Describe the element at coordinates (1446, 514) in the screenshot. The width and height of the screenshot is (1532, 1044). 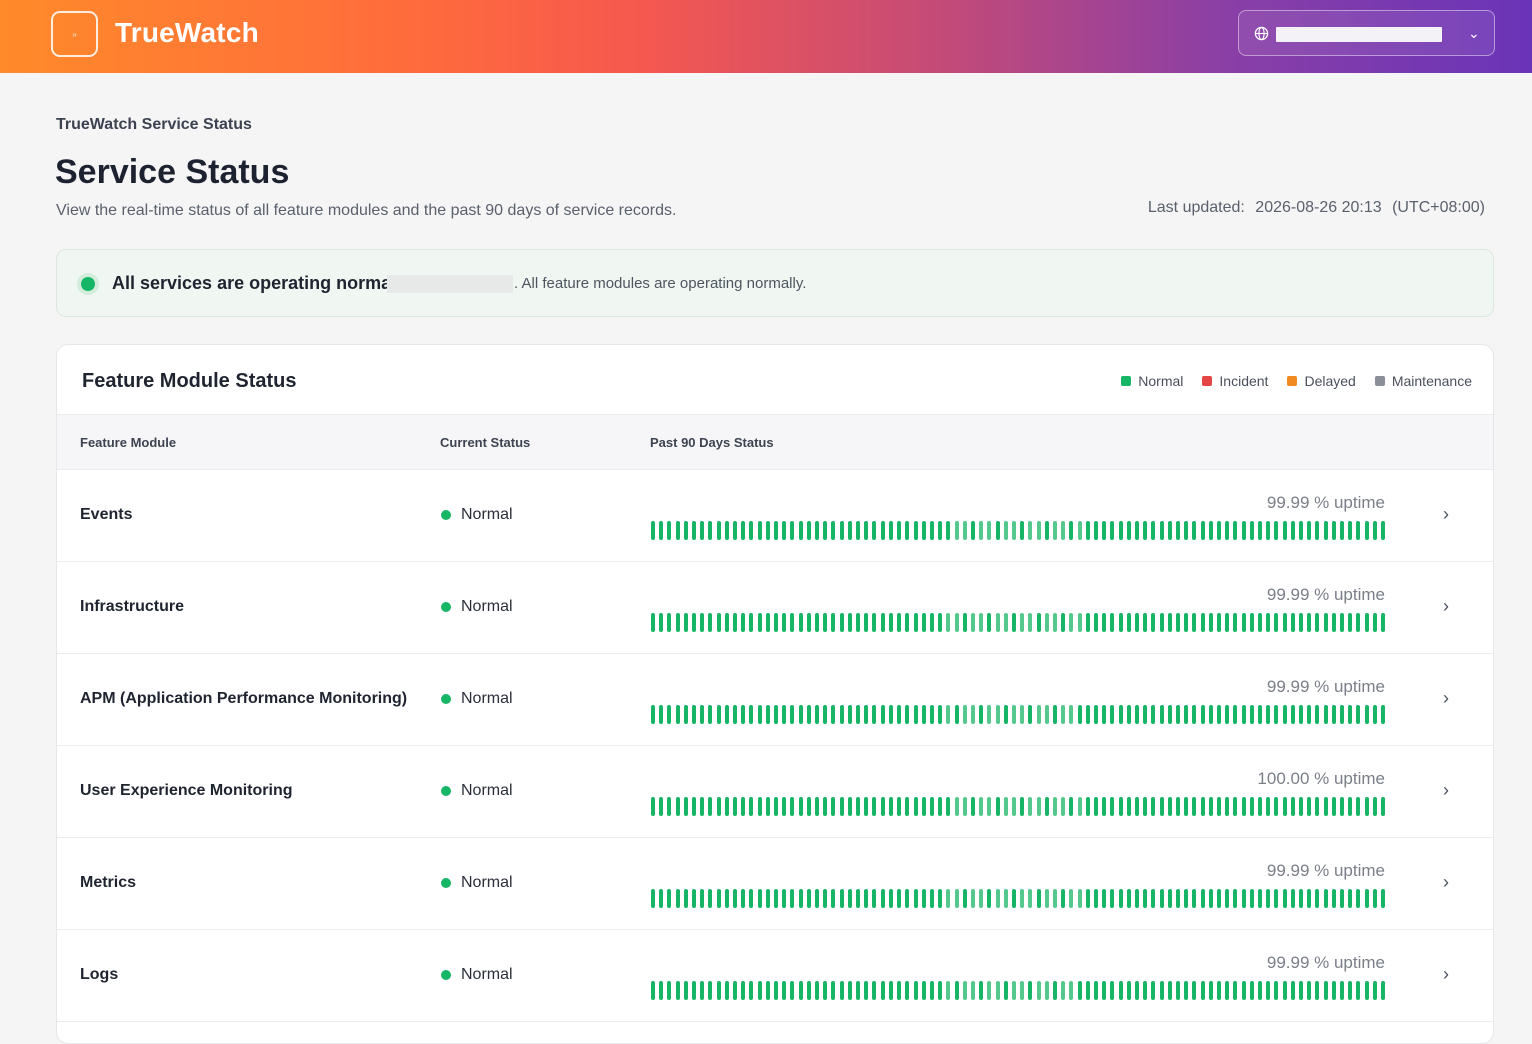
I see `chevron-right-icon: ›` at that location.